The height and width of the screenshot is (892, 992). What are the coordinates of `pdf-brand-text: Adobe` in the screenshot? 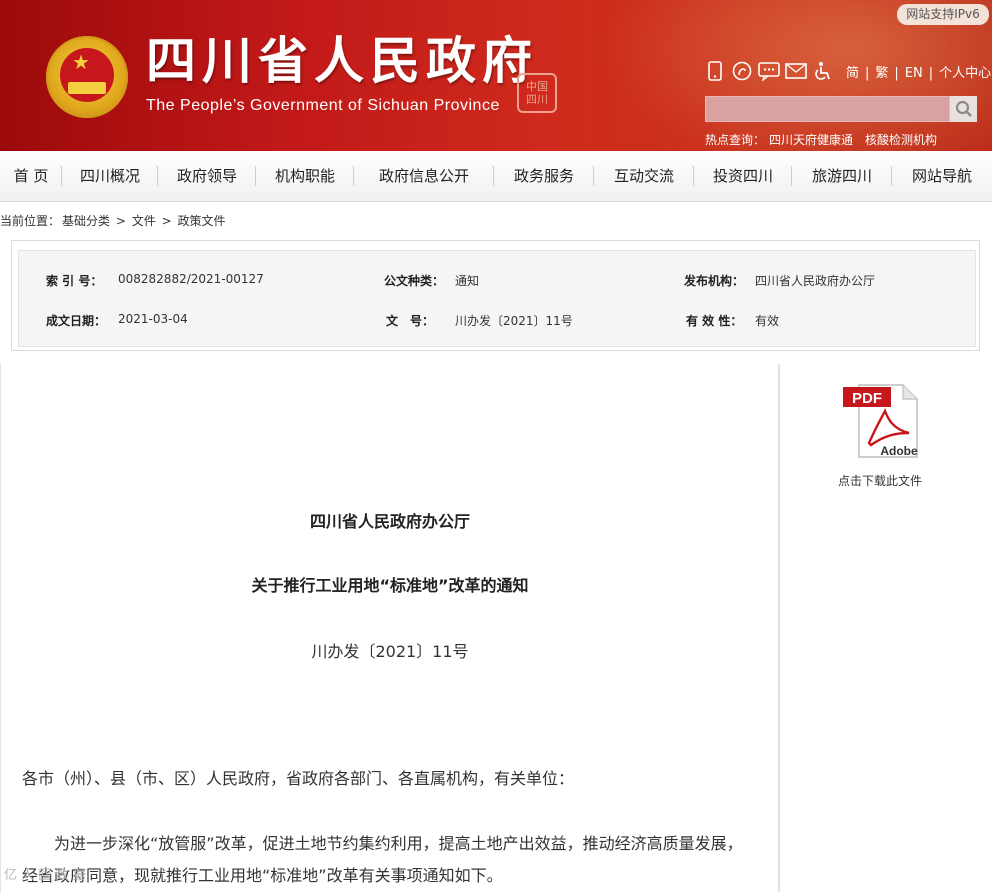 It's located at (899, 451).